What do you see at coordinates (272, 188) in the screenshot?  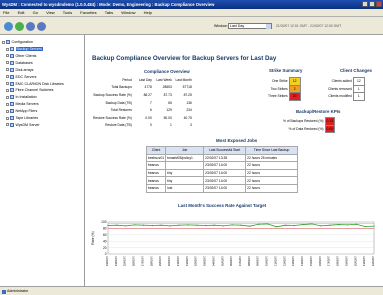 I see `table-cell: 22 hours` at bounding box center [272, 188].